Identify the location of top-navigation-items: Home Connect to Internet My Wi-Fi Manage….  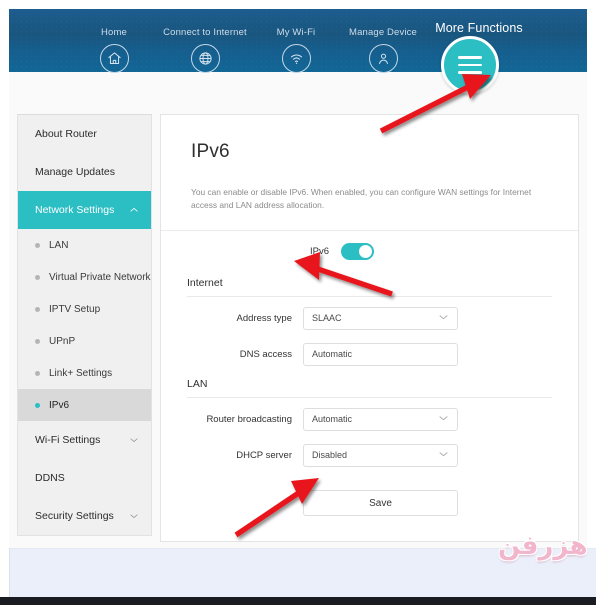
(298, 41).